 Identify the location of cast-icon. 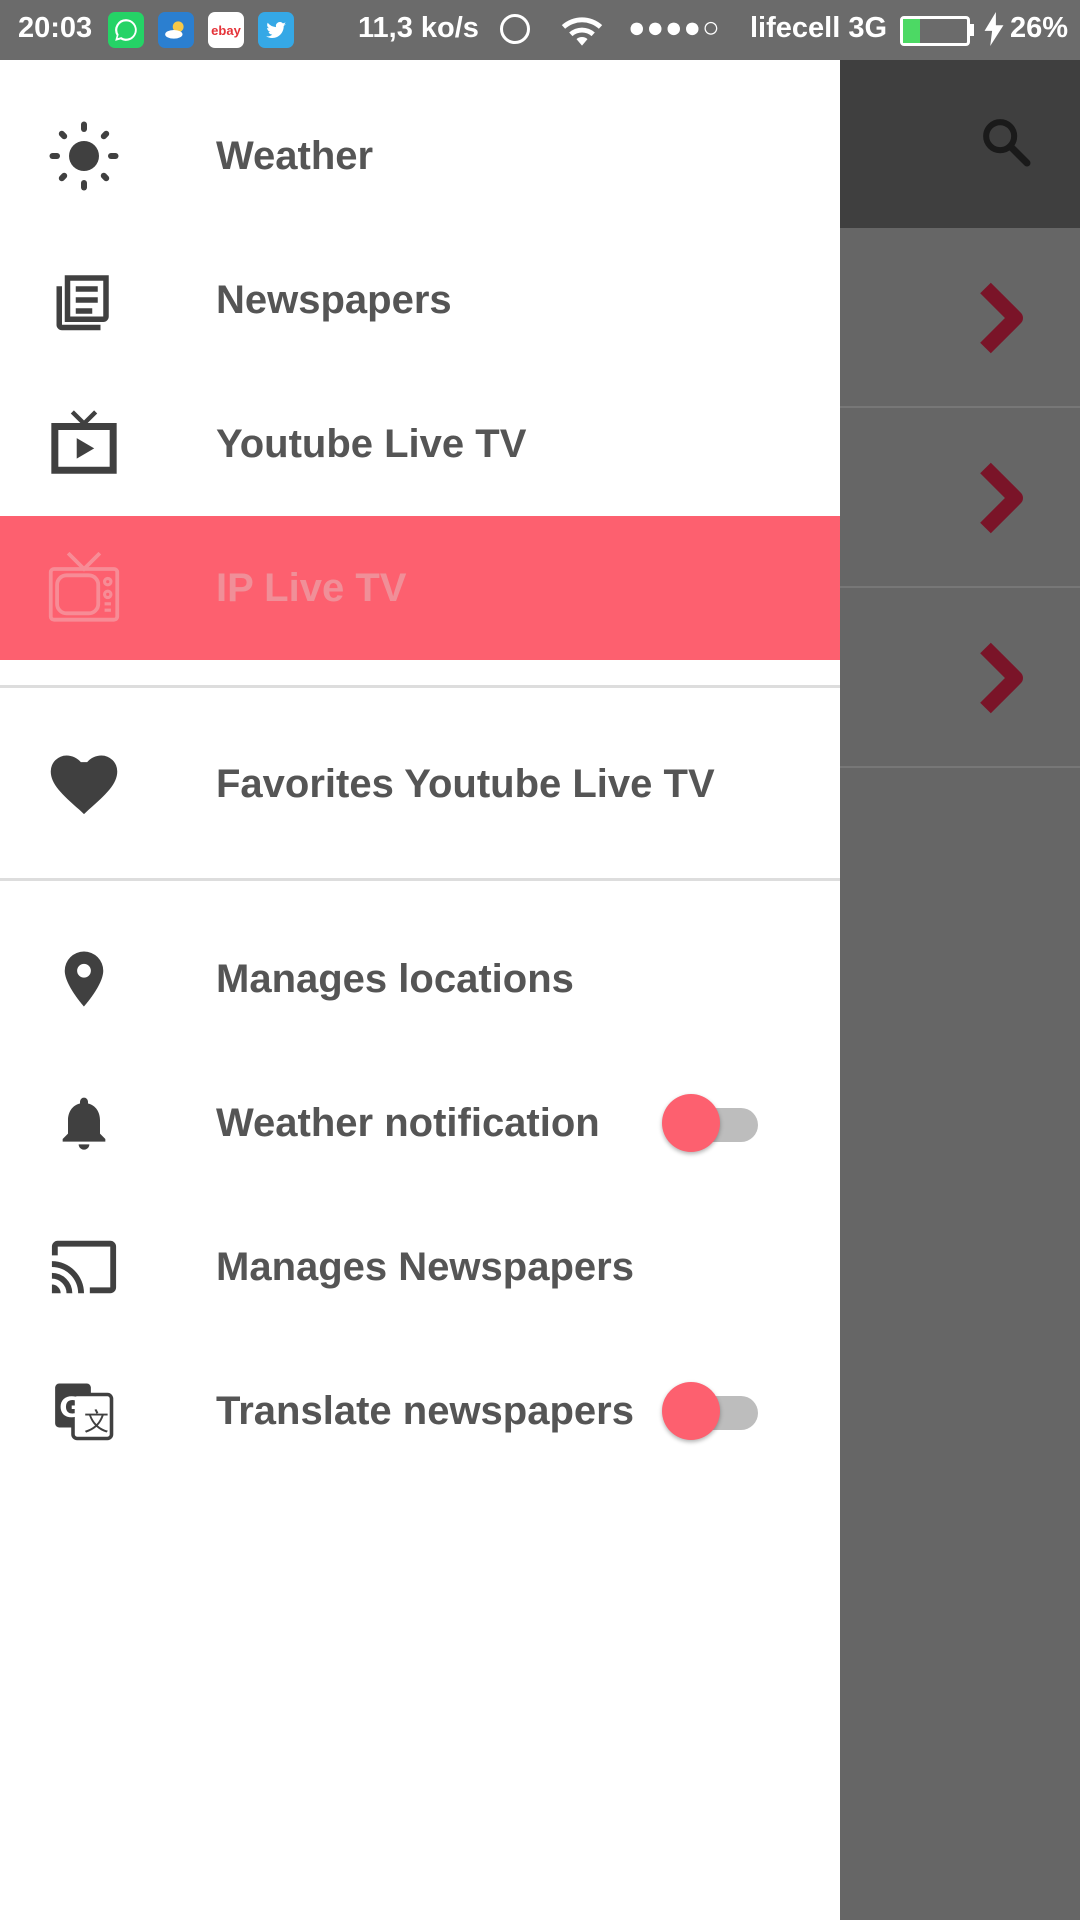
(84, 1267).